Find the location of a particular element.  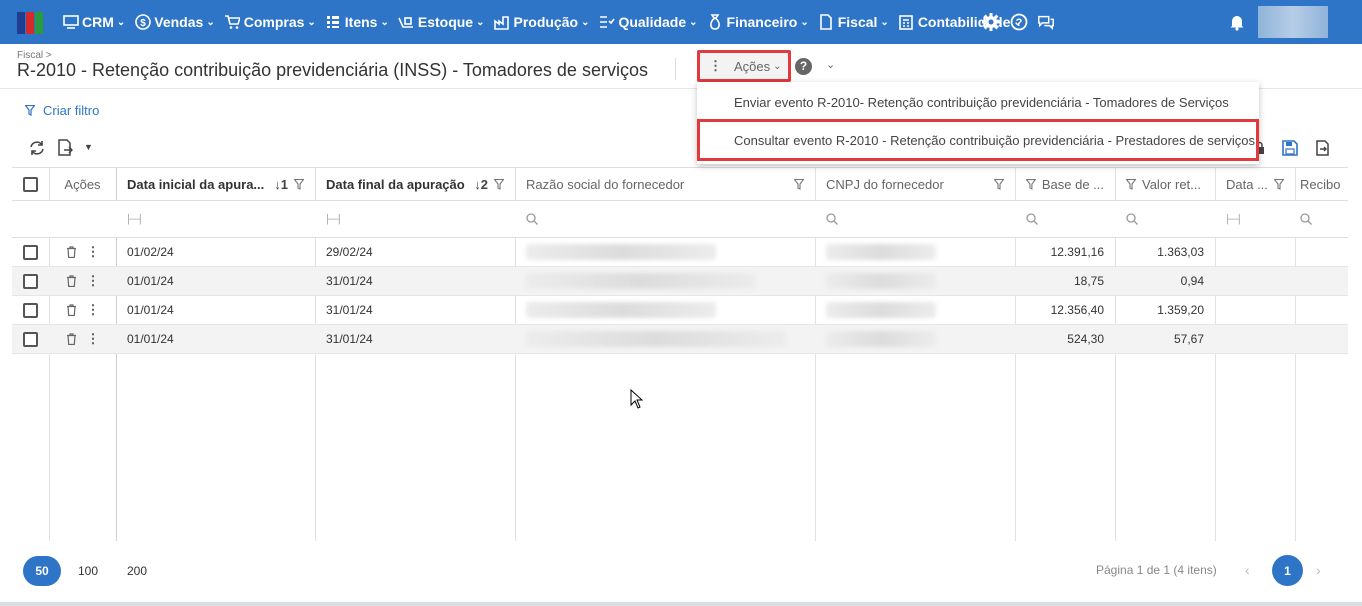

header-recibo: Recibo is located at coordinates (1321, 184).